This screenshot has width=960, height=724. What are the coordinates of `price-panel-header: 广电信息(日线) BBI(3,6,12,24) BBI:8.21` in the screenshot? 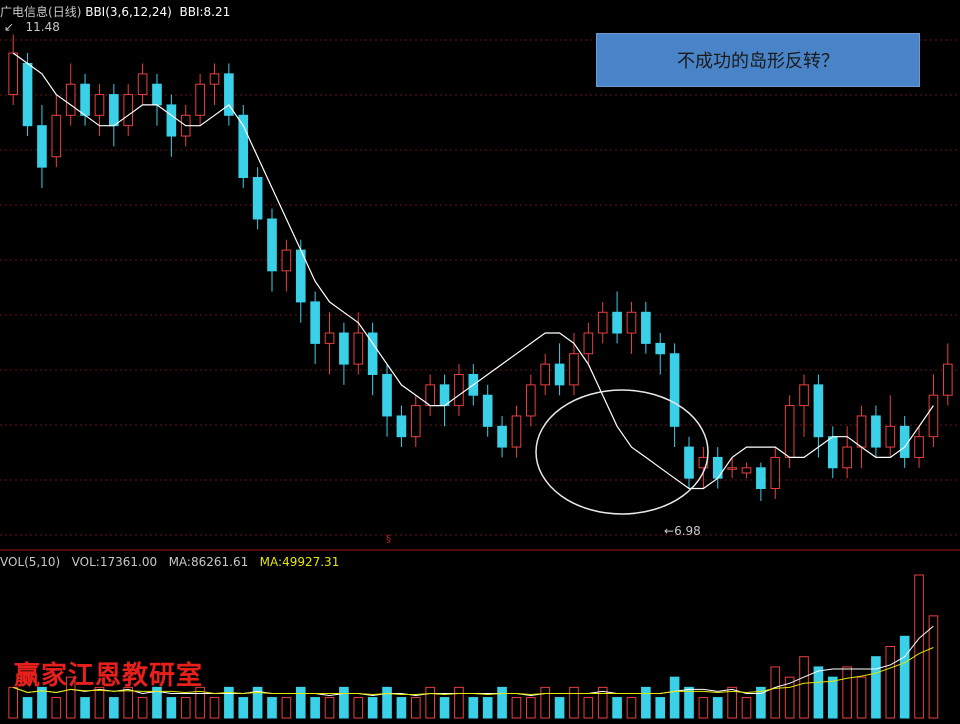 It's located at (115, 11).